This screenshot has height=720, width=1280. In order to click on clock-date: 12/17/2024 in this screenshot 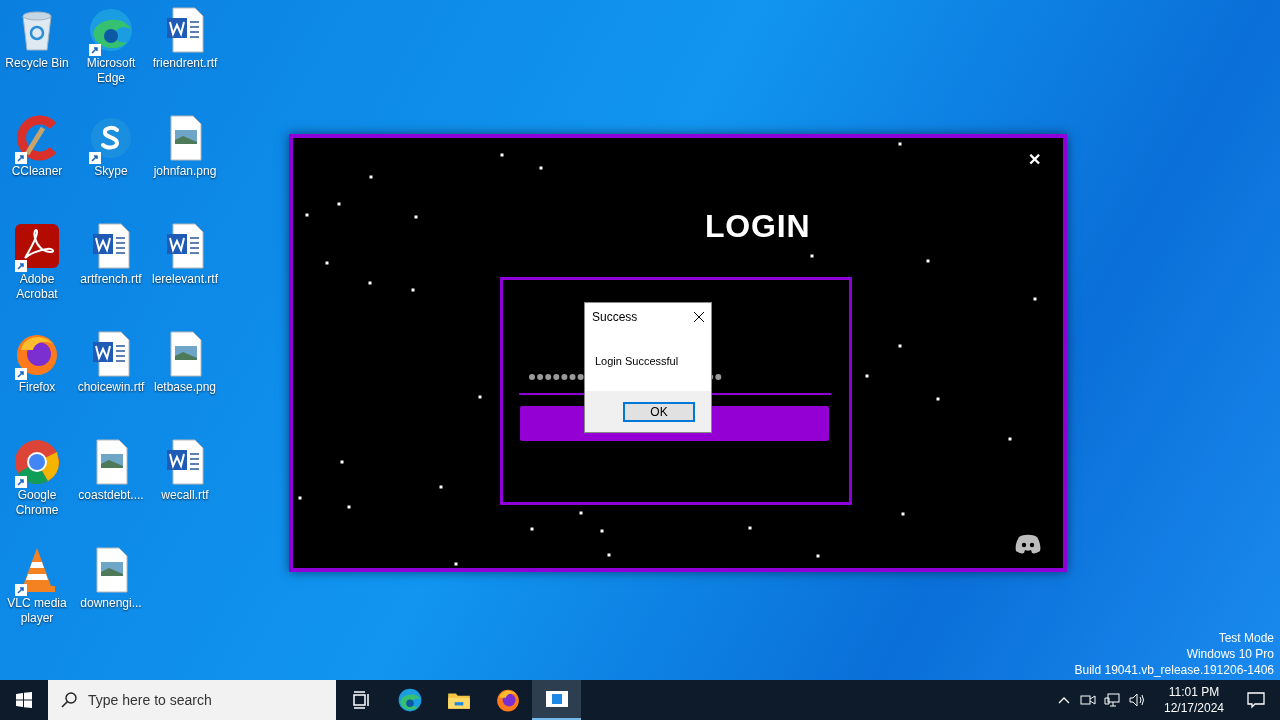, I will do `click(1194, 708)`.